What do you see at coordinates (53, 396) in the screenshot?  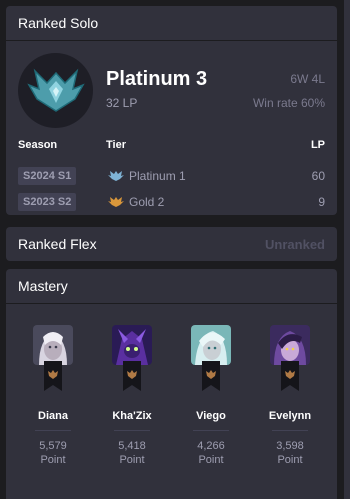 I see `mastery-champion: Diana 5,579 Point` at bounding box center [53, 396].